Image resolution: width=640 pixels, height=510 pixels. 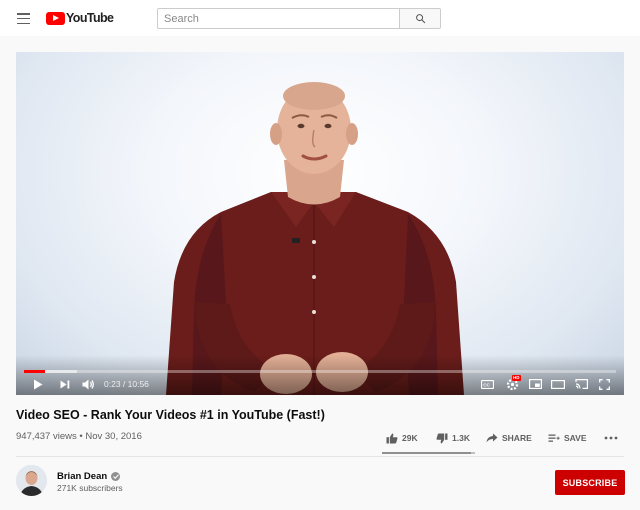 I want to click on subscribe-button: SUBSCRIBE, so click(x=590, y=482).